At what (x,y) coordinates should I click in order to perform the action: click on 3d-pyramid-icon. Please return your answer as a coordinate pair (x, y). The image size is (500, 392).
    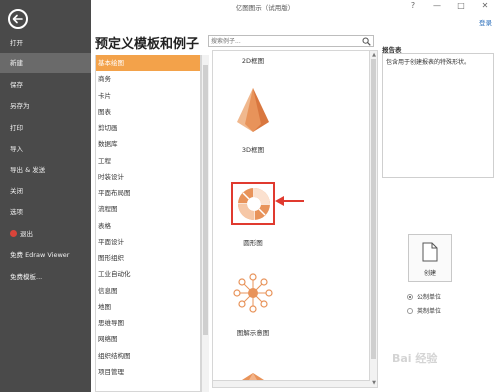
    Looking at the image, I should click on (253, 111).